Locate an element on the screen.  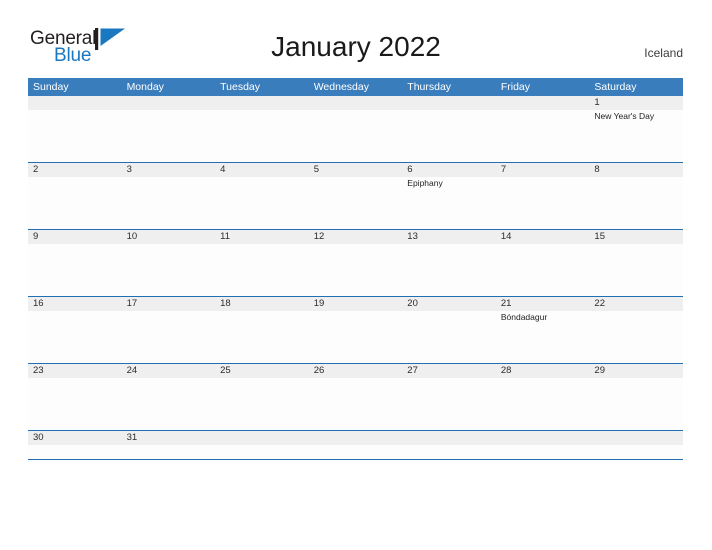
day-number-29: 29 is located at coordinates (636, 371).